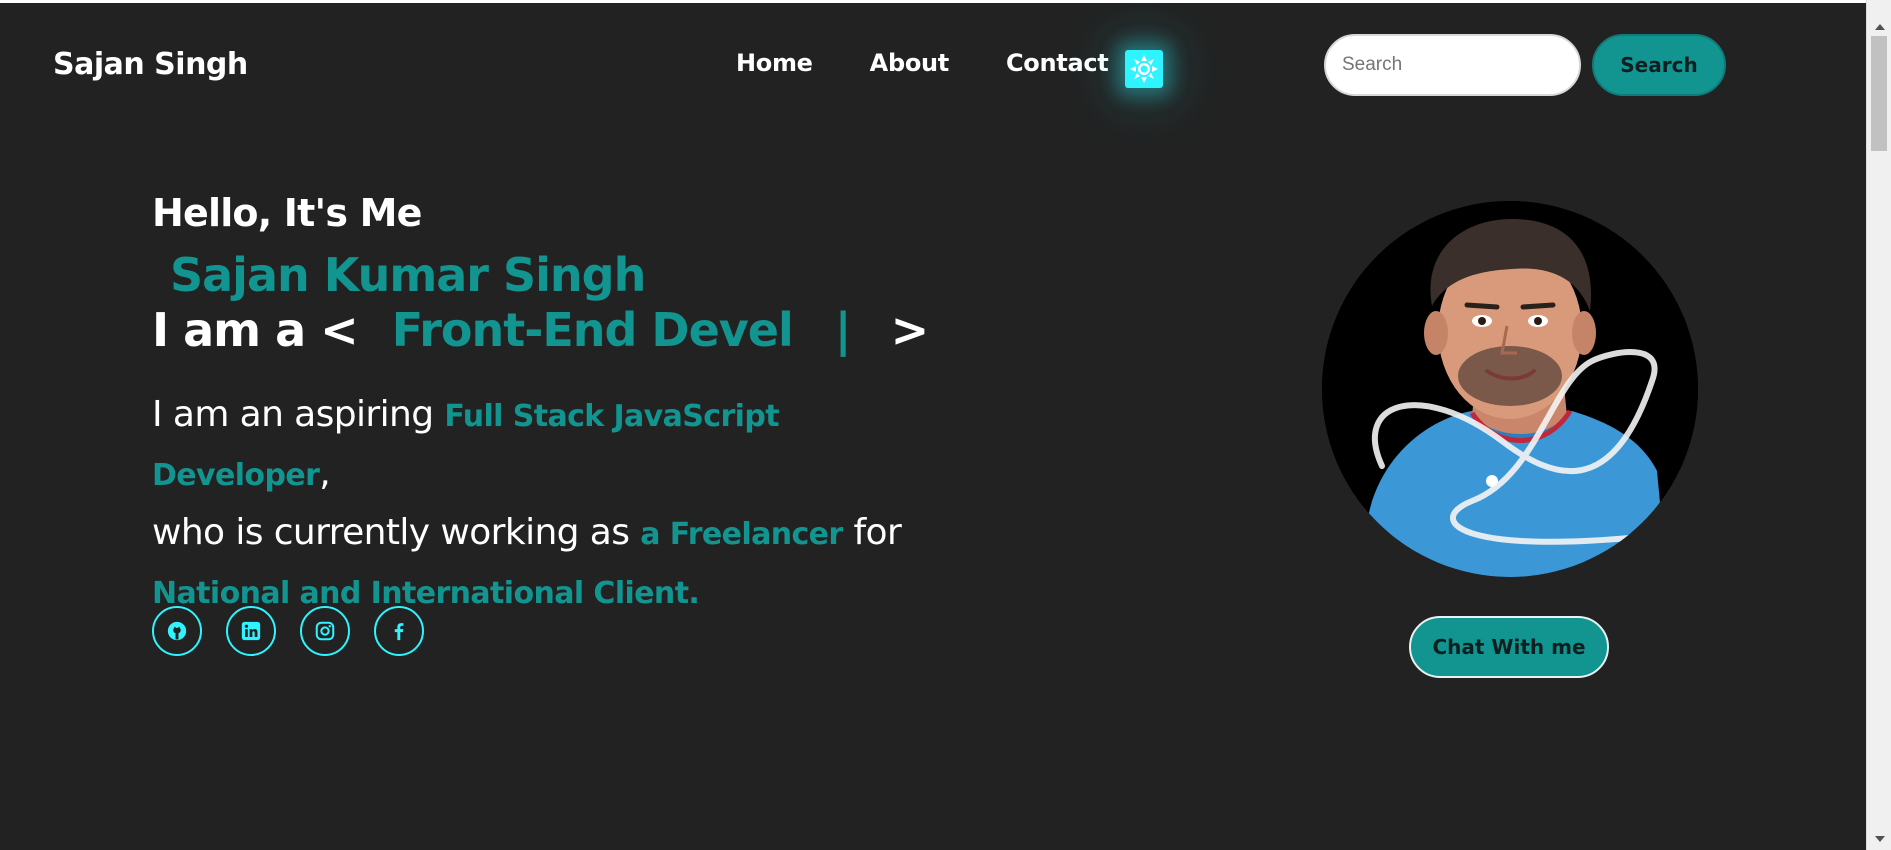 Image resolution: width=1891 pixels, height=850 pixels. I want to click on instagram-icon, so click(325, 631).